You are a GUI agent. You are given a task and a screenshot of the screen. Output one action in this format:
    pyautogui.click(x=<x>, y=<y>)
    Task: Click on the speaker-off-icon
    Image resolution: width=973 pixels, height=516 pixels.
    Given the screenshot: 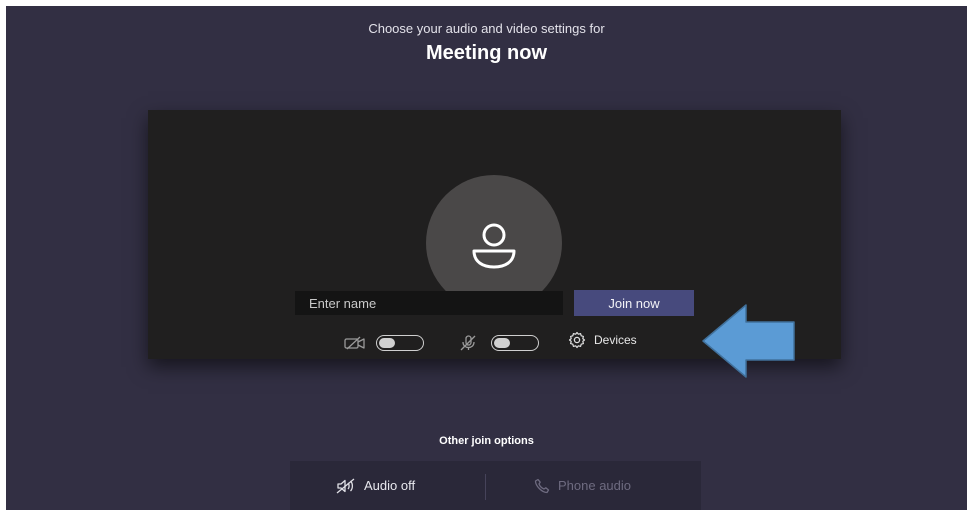 What is the action you would take?
    pyautogui.click(x=345, y=485)
    